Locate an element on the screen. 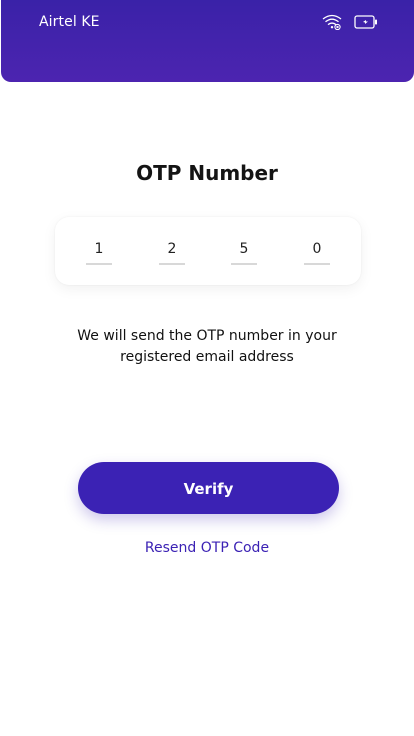 Image resolution: width=414 pixels, height=736 pixels. battery-icon is located at coordinates (366, 22).